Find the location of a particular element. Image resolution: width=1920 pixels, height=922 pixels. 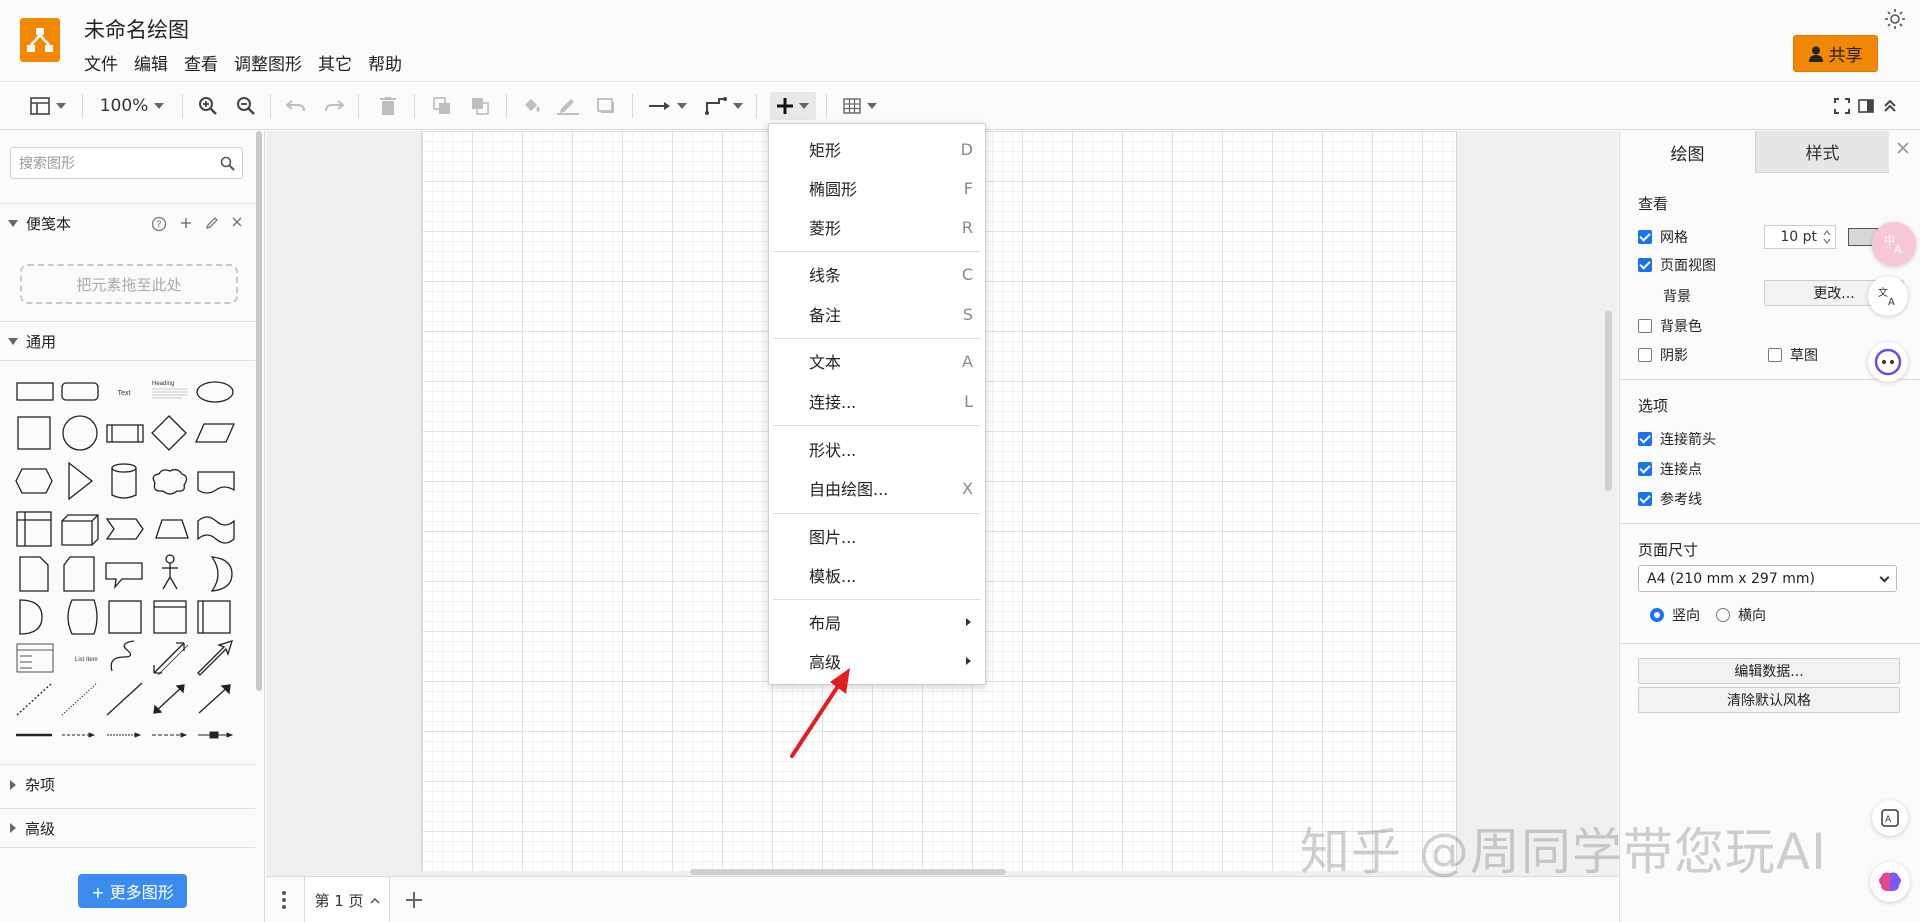

shape-ellipse is located at coordinates (215, 392).